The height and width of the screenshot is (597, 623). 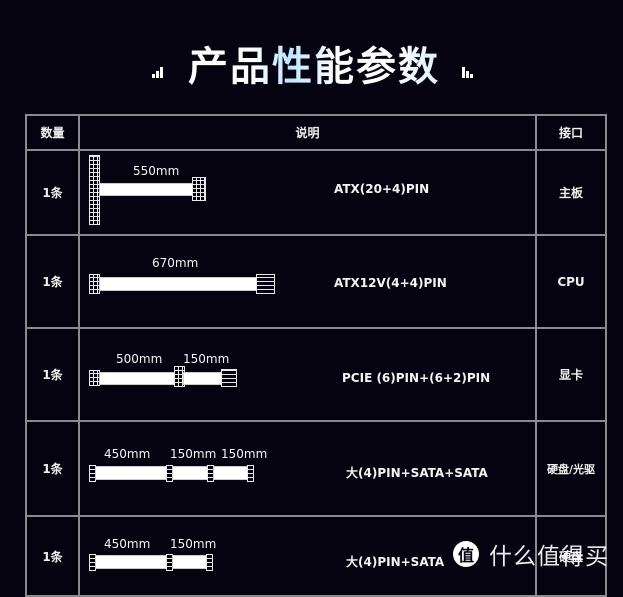 What do you see at coordinates (229, 378) in the screenshot?
I see `pcie-connector-icon` at bounding box center [229, 378].